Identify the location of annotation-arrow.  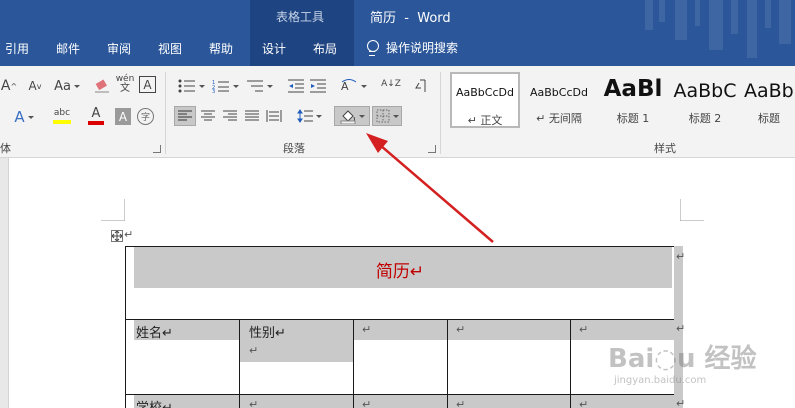
(430, 188).